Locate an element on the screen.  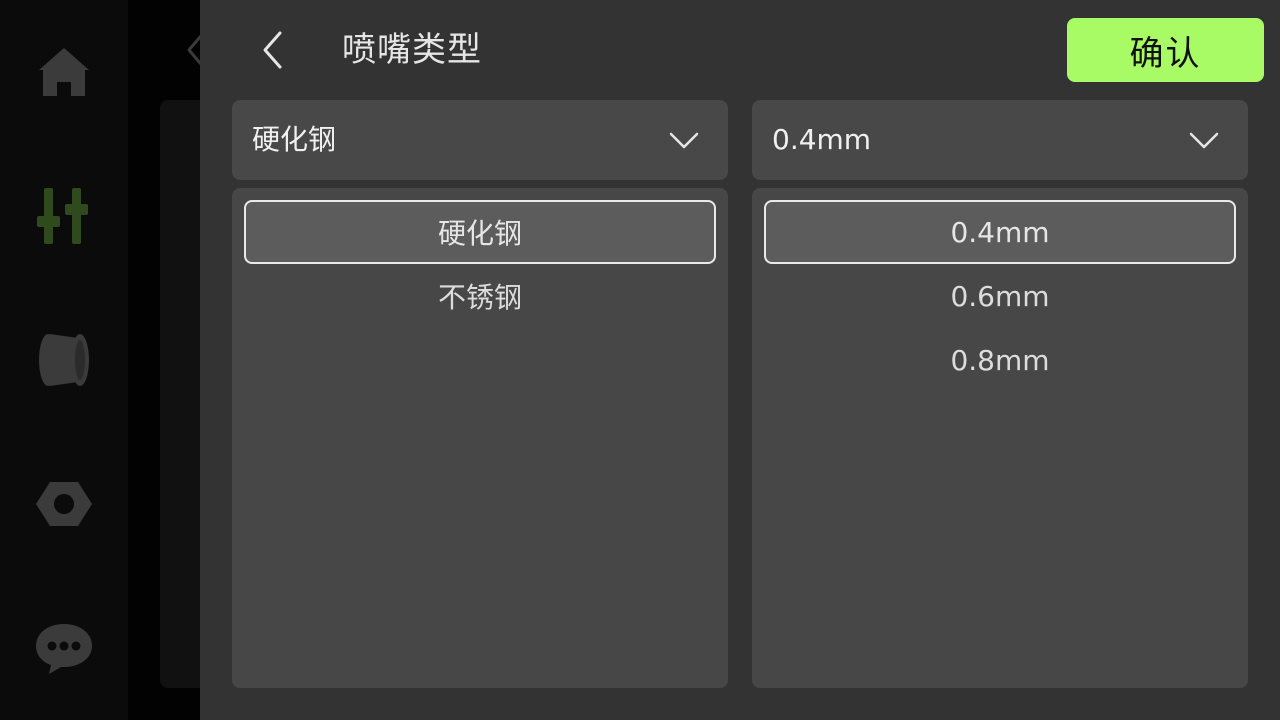
back-button is located at coordinates (272, 50).